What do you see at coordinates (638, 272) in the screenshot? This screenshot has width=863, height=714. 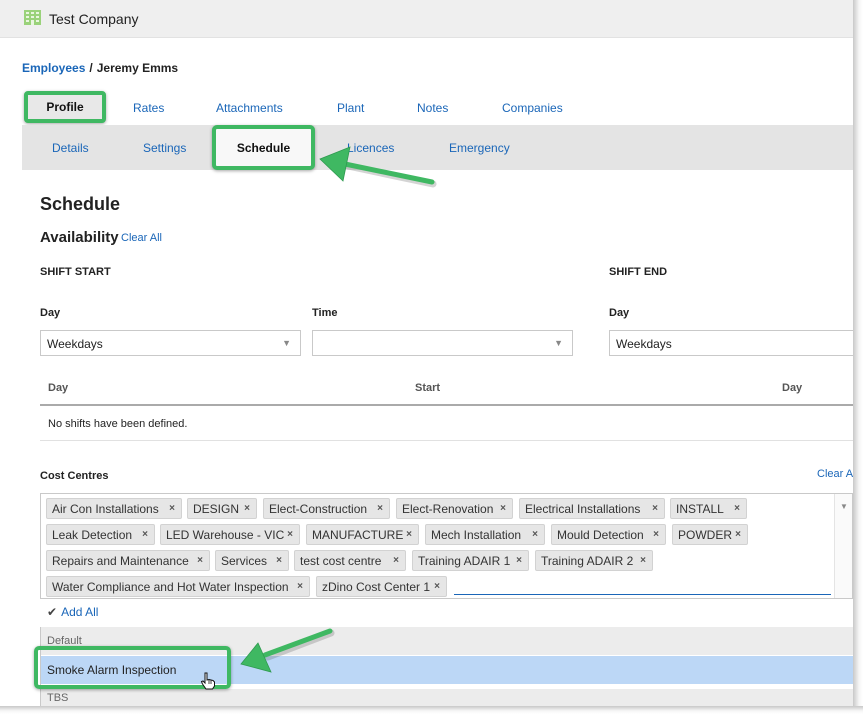 I see `shift-end-heading: SHIFT END` at bounding box center [638, 272].